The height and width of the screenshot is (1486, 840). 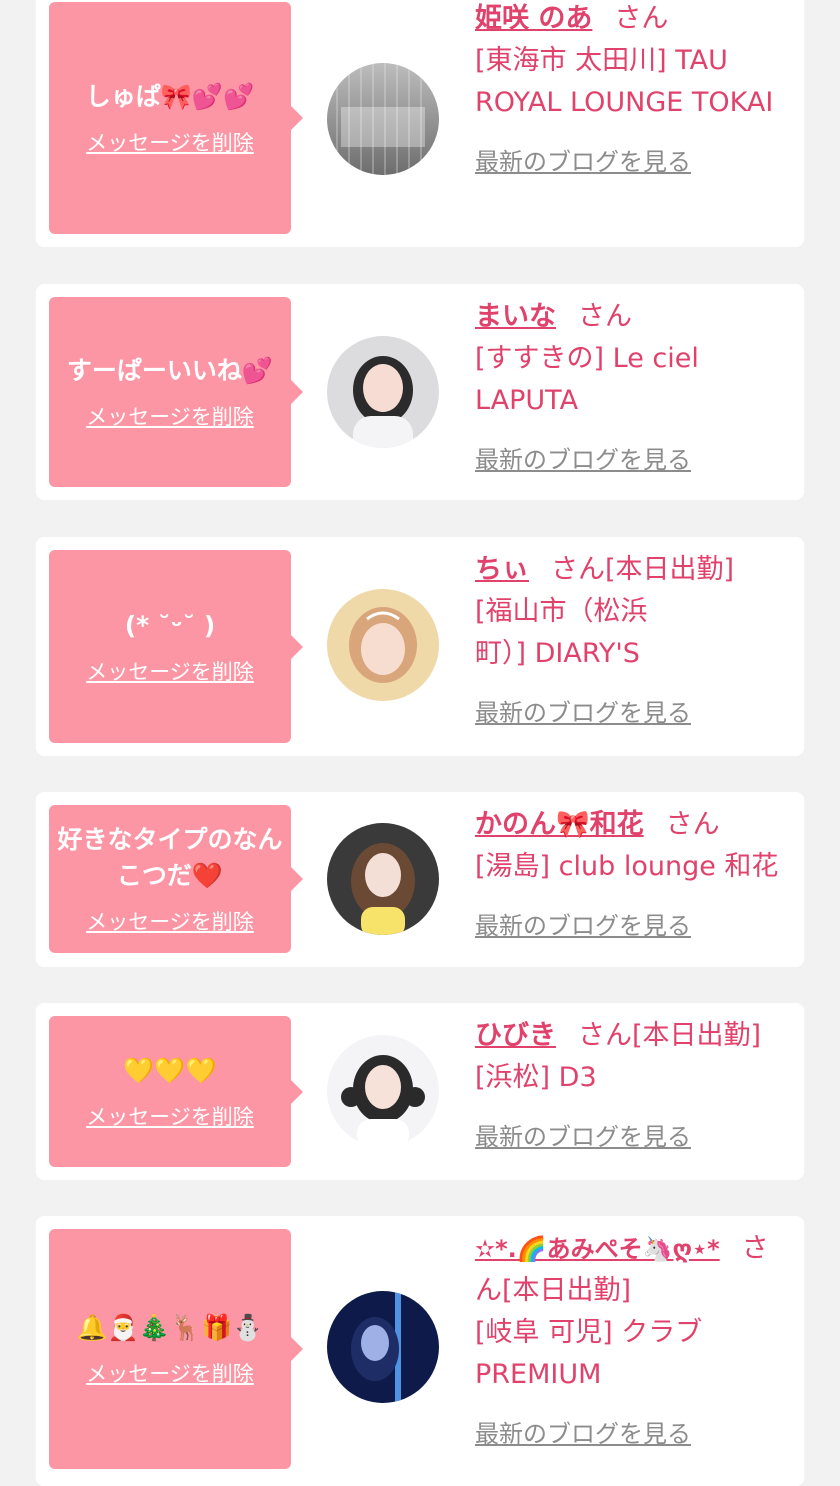 I want to click on shop-name: [東海市 太田川] TAU ROYAL LOUNGE TOKAI, so click(x=624, y=81).